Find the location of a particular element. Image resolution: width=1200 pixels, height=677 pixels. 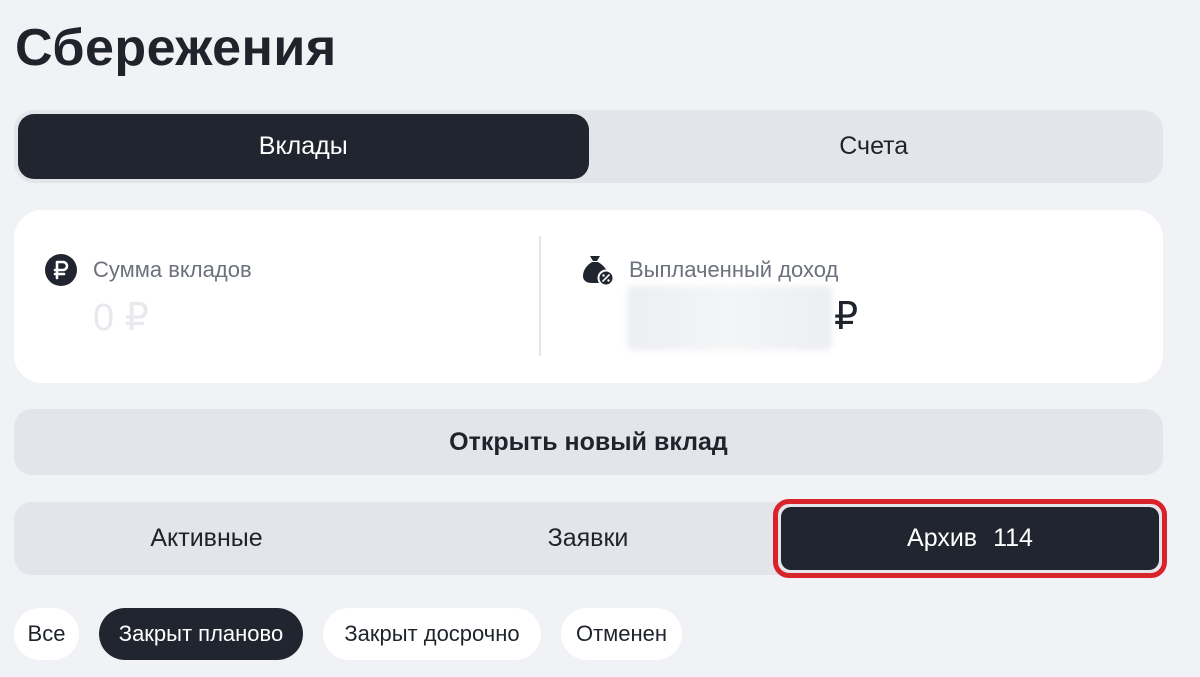

open-new-deposit-button: Открыть новый вклад is located at coordinates (588, 442).